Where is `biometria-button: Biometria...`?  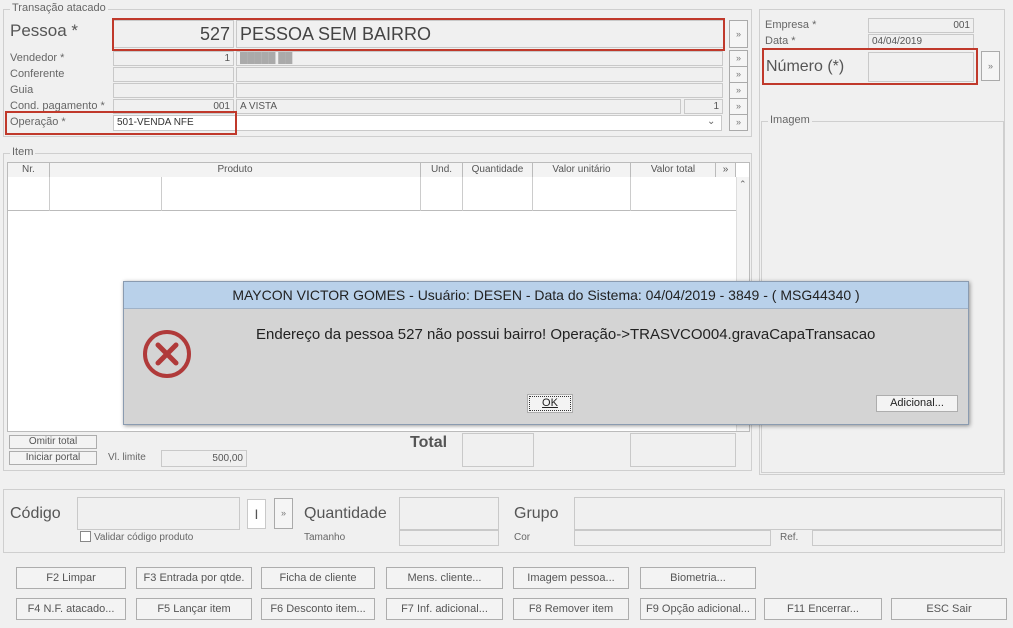 biometria-button: Biometria... is located at coordinates (698, 578).